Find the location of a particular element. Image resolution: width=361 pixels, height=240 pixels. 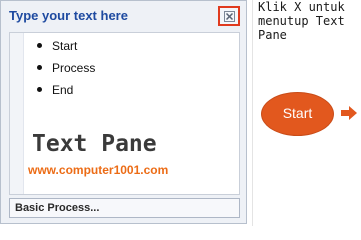

hint-line: Pane is located at coordinates (272, 35).